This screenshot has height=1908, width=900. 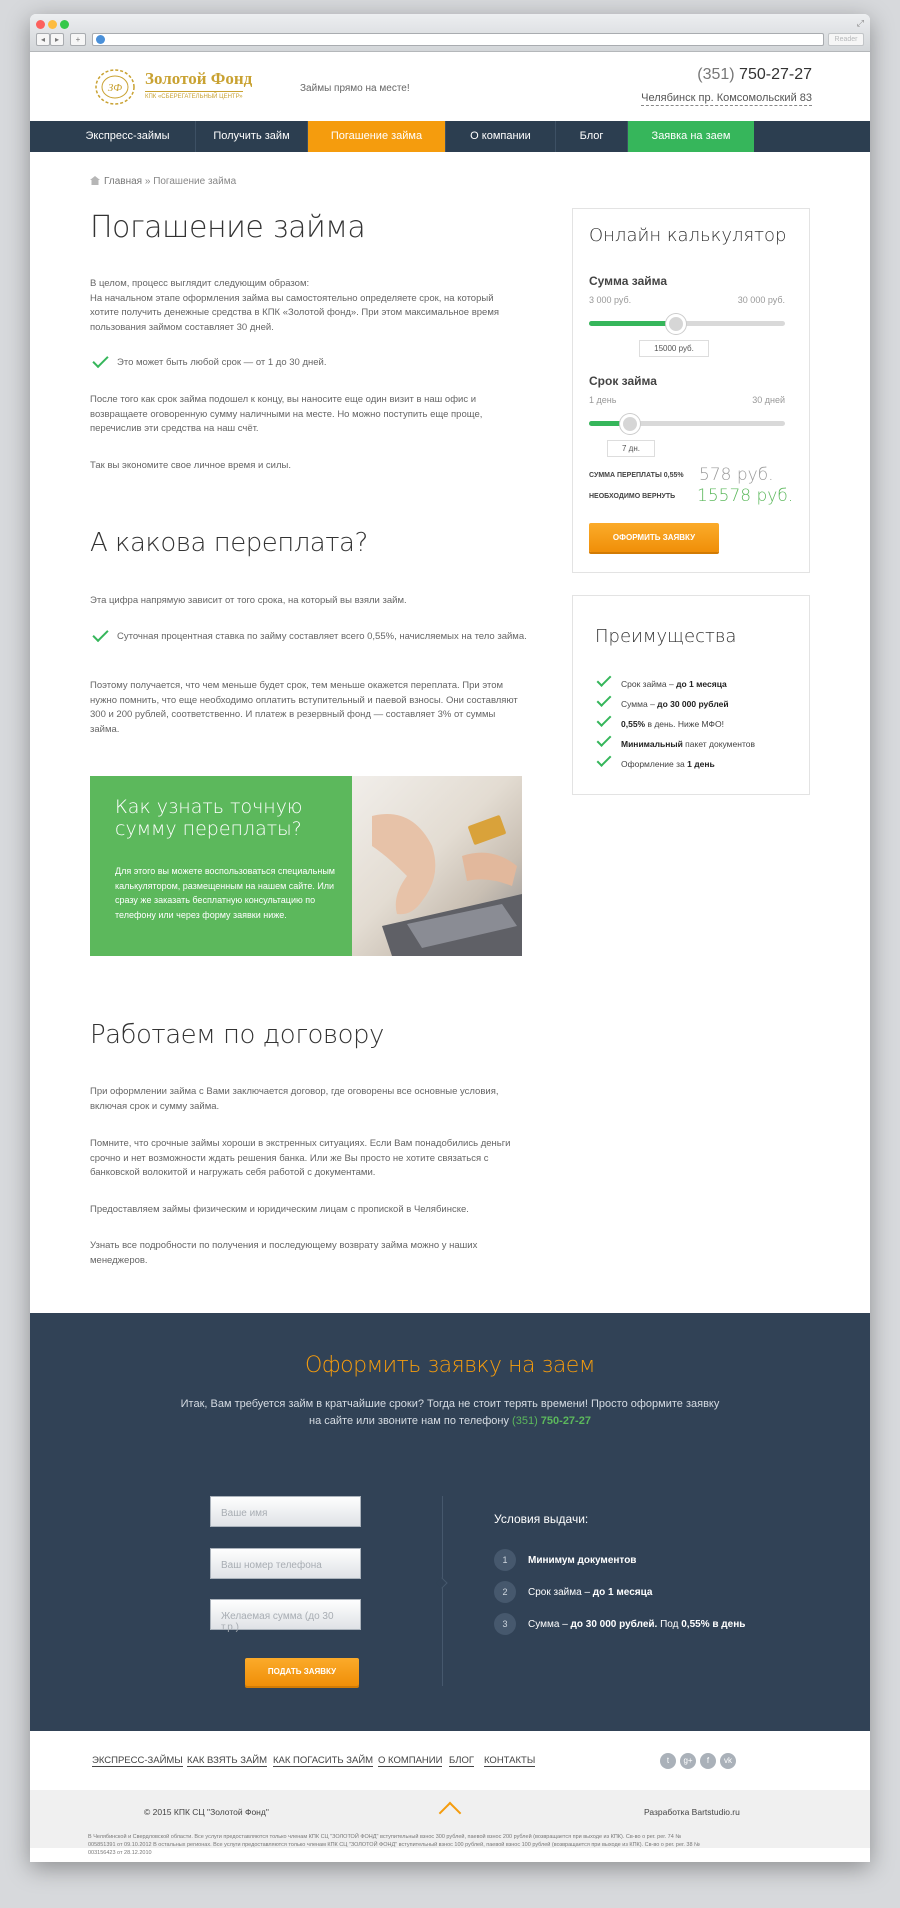 I want to click on application-phone-number: 750-27-27, so click(x=566, y=1421).